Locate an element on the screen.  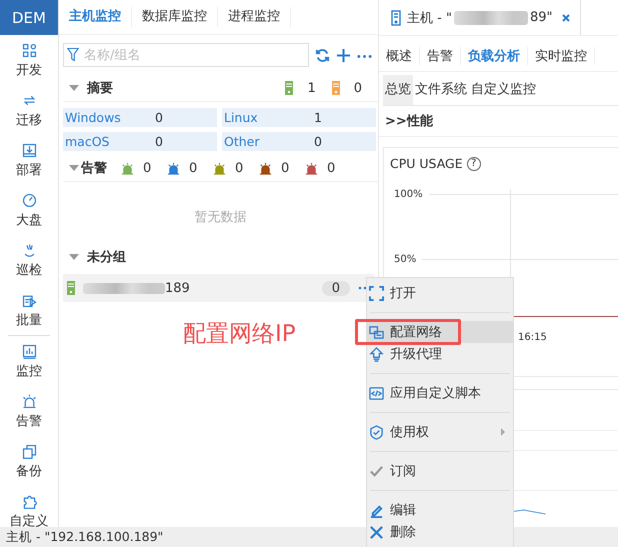
host-name: 189 is located at coordinates (177, 288).